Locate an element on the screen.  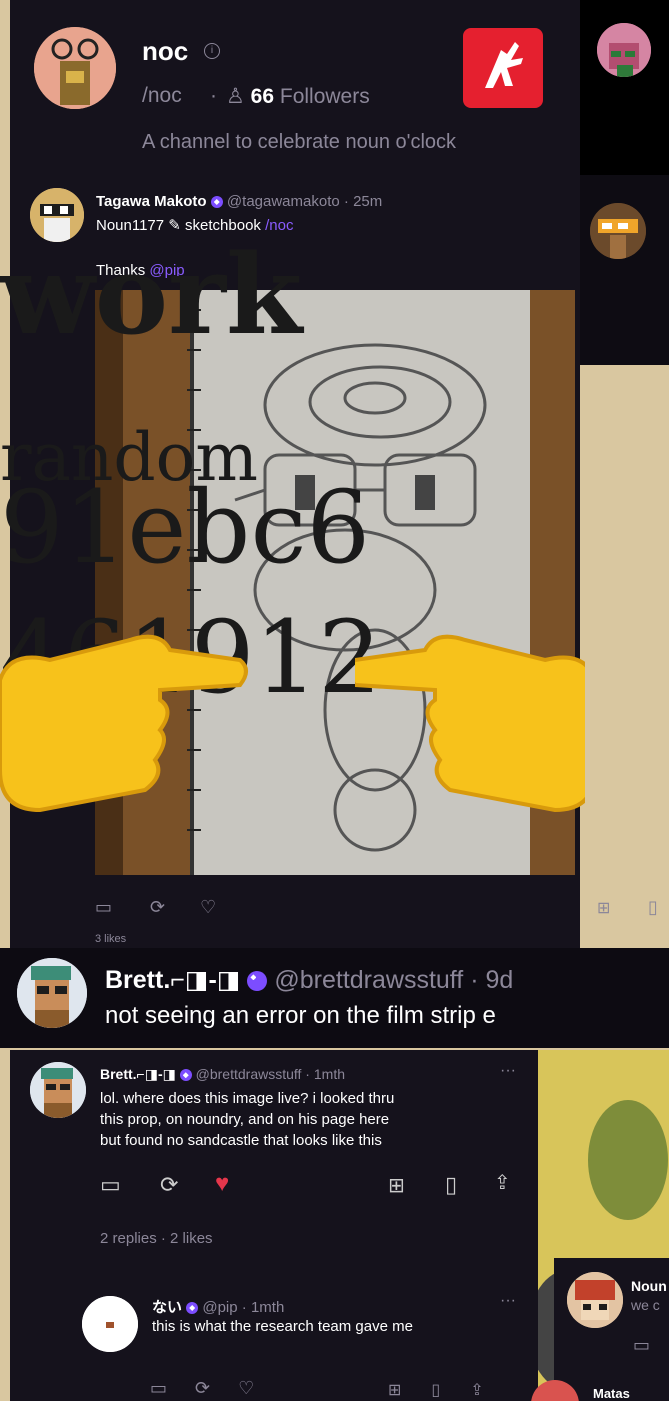
pip-handle: @pip is located at coordinates (219, 1307).